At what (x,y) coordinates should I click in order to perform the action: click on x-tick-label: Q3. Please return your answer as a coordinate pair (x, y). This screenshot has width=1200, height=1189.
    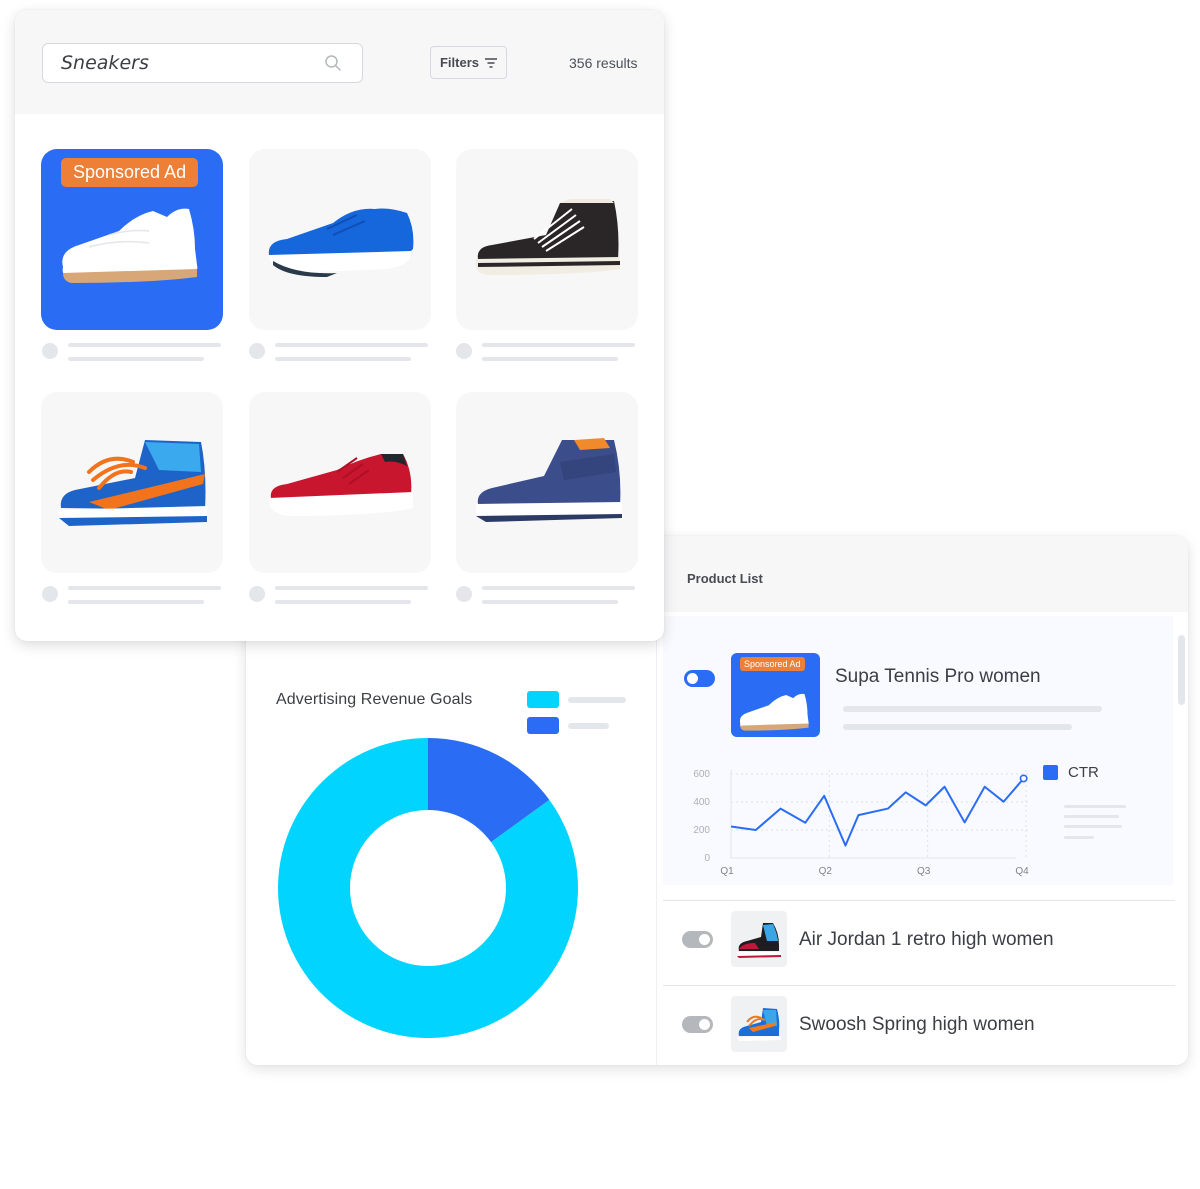
    Looking at the image, I should click on (924, 871).